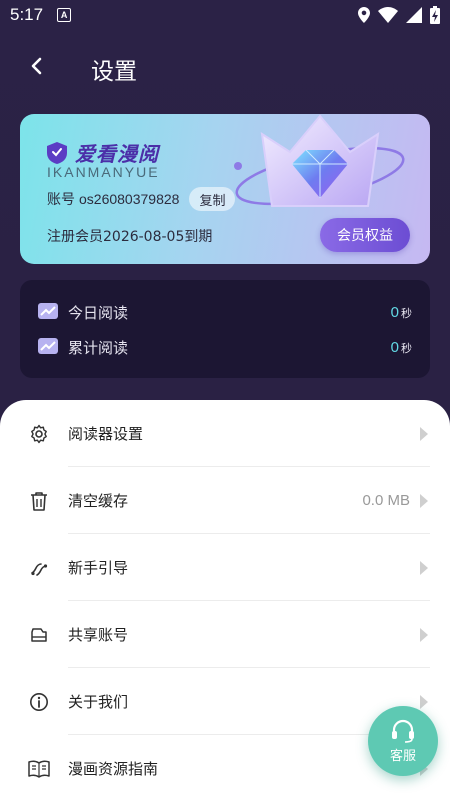  I want to click on stat-total-label: 累计阅读, so click(98, 347).